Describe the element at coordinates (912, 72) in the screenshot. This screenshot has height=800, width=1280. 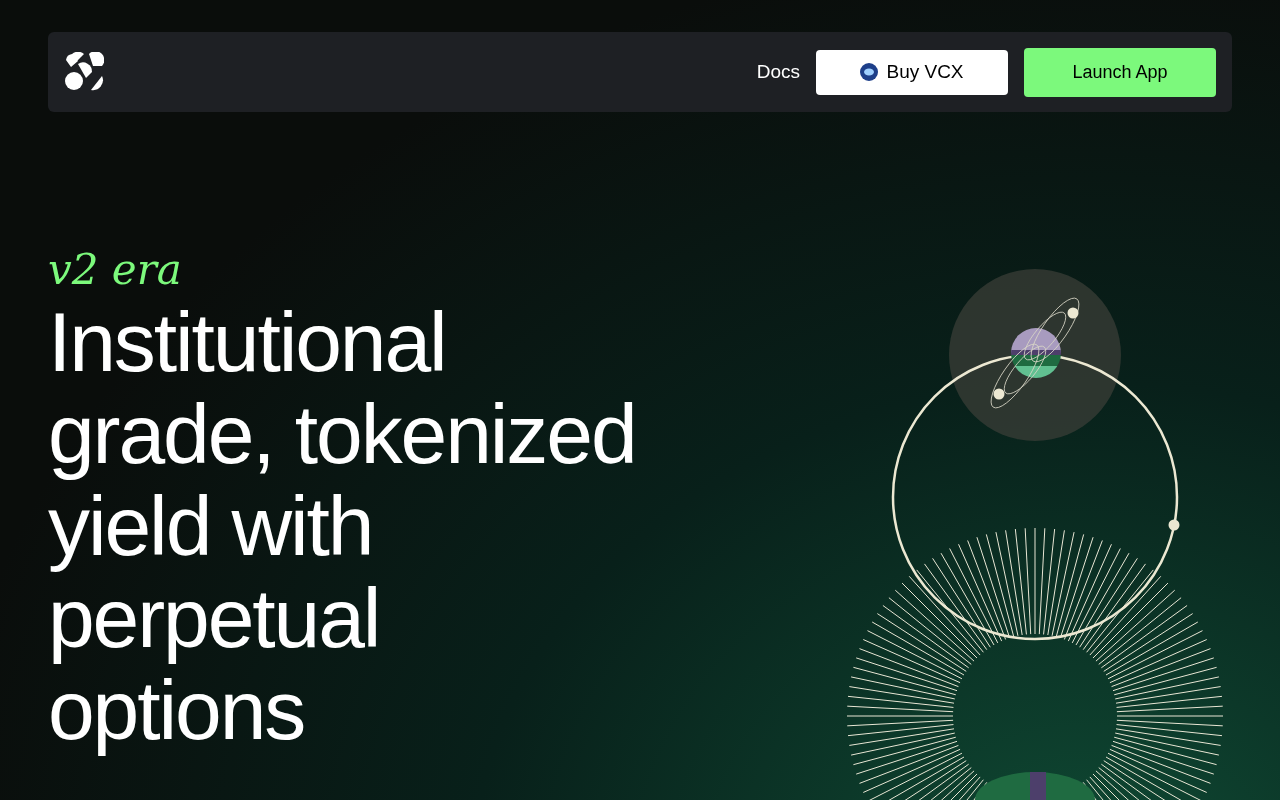
I see `buy-button: Buy VCX` at that location.